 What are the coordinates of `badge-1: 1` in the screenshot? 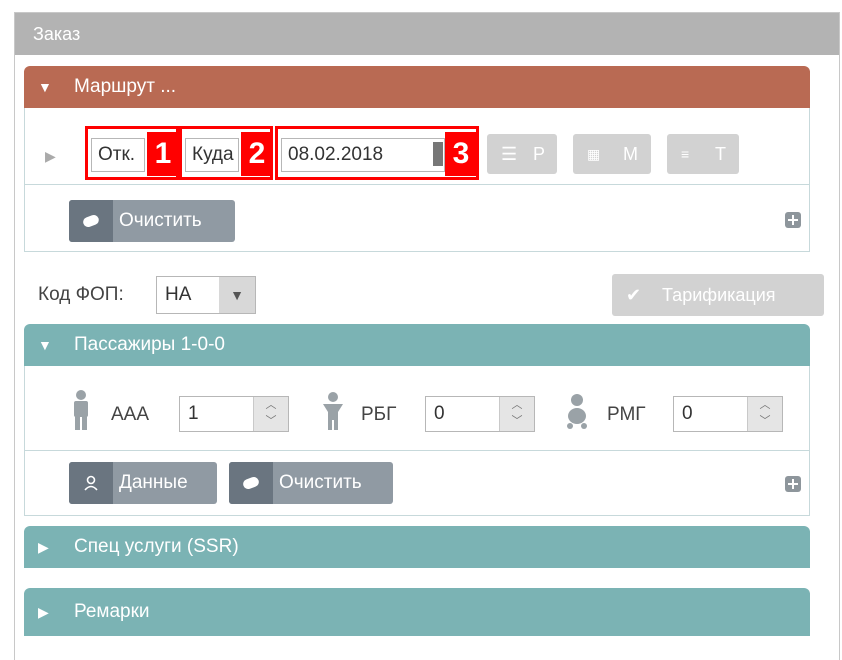 It's located at (163, 154).